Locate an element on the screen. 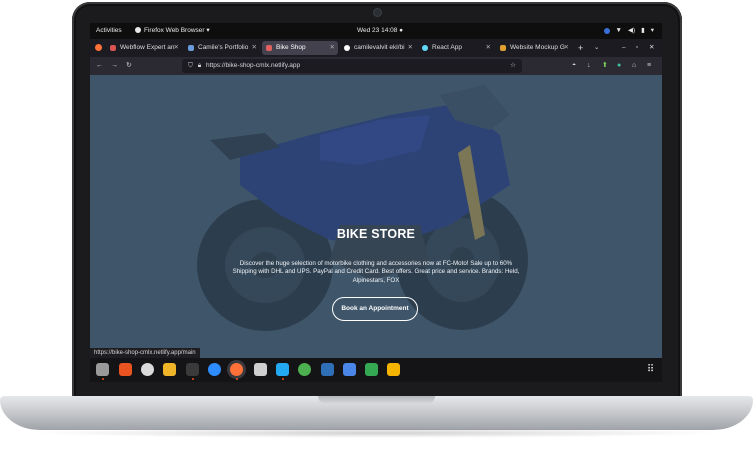 Image resolution: width=753 pixels, height=450 pixels. terminal-icon is located at coordinates (192, 369).